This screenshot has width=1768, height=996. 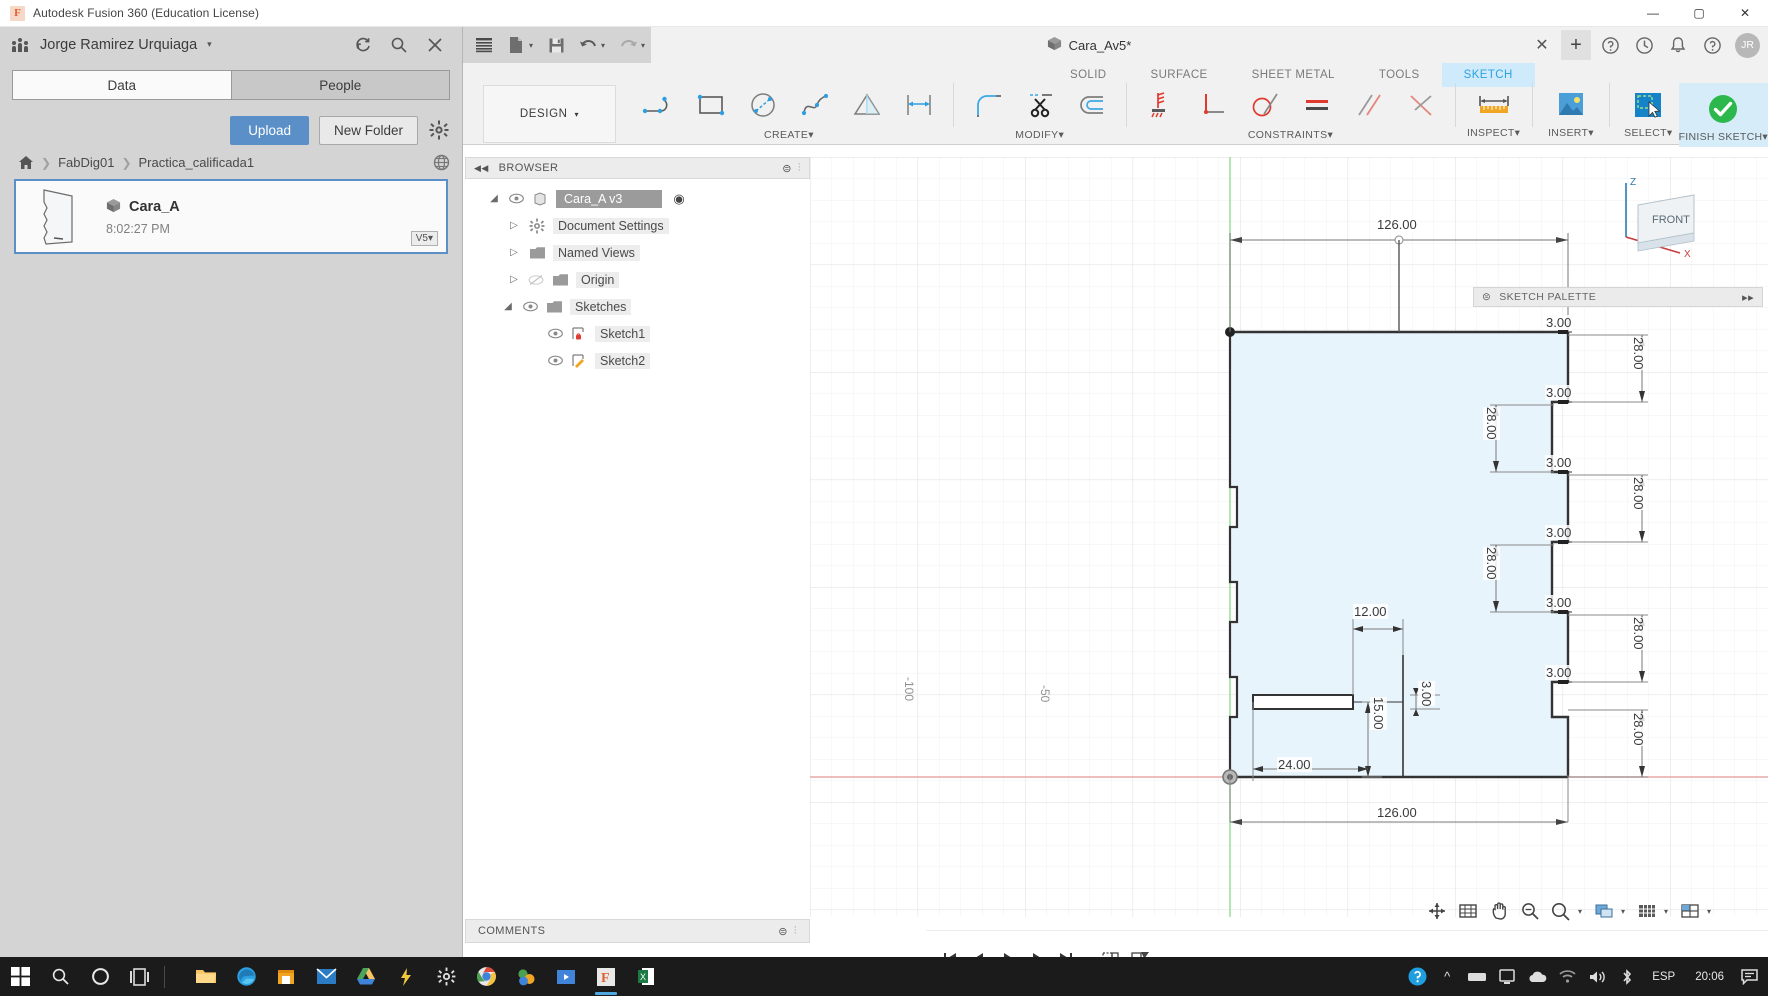 What do you see at coordinates (1468, 911) in the screenshot?
I see `pan-grid-icon` at bounding box center [1468, 911].